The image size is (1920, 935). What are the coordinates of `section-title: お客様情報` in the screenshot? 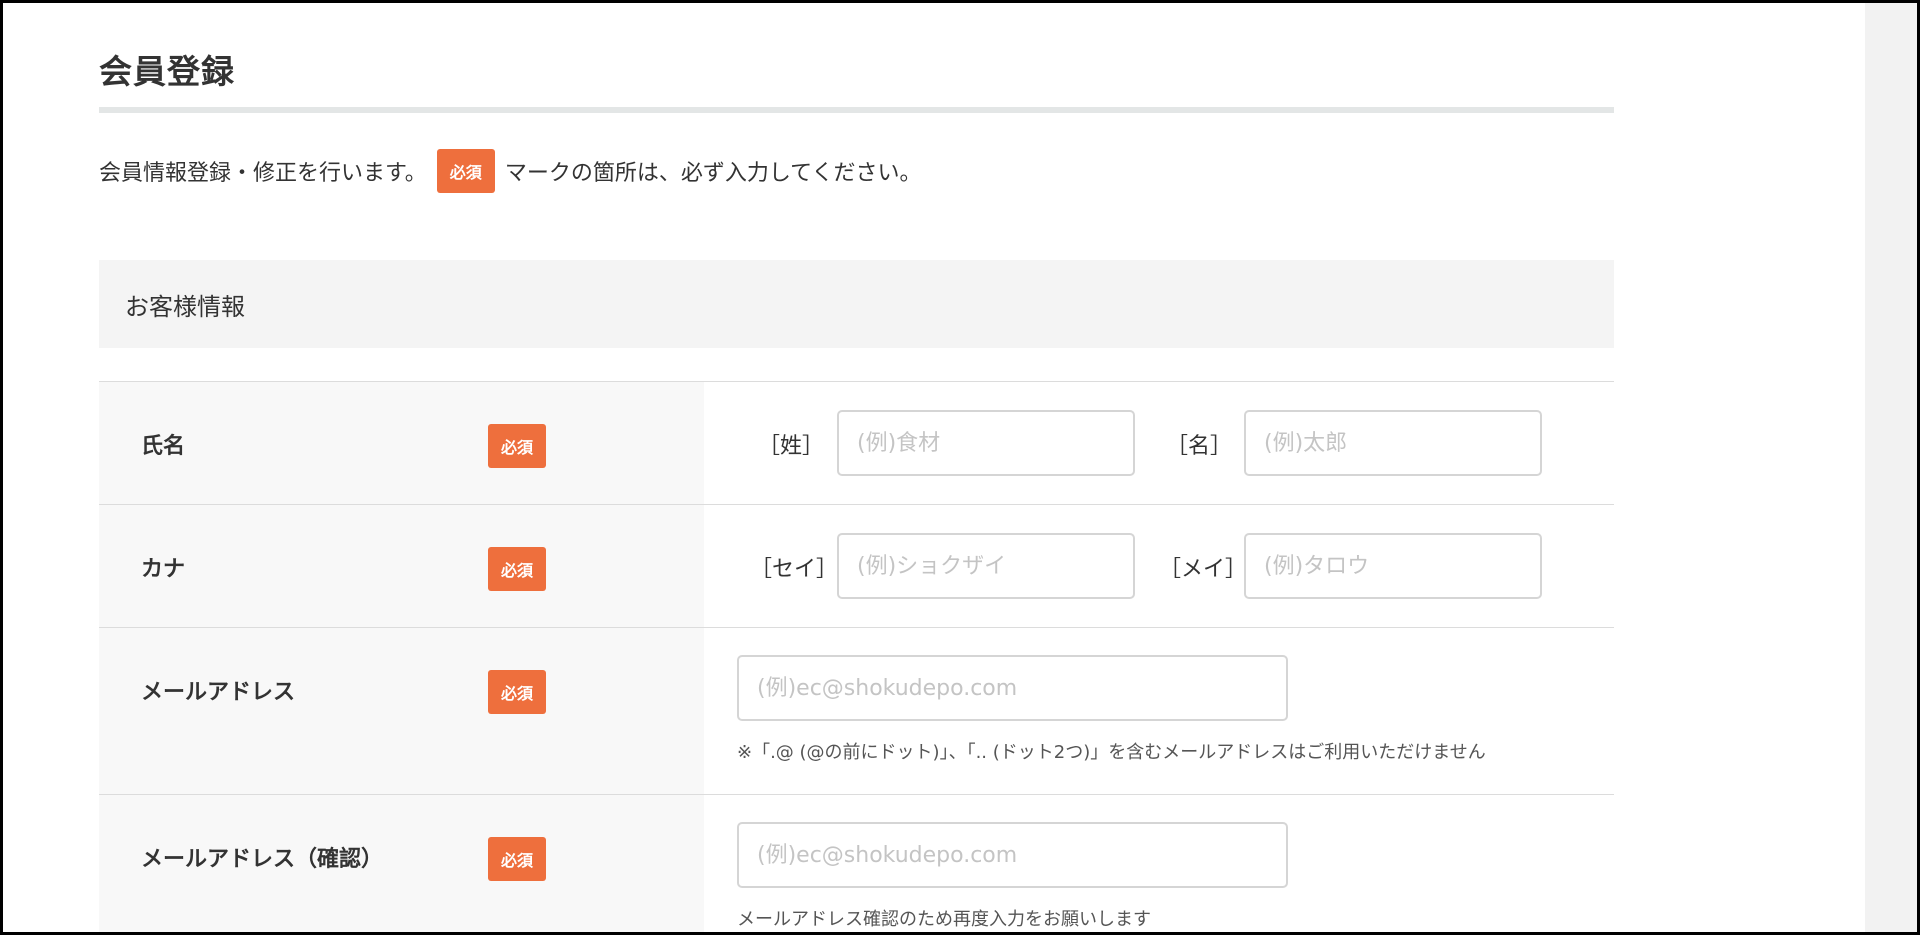 It's located at (185, 306).